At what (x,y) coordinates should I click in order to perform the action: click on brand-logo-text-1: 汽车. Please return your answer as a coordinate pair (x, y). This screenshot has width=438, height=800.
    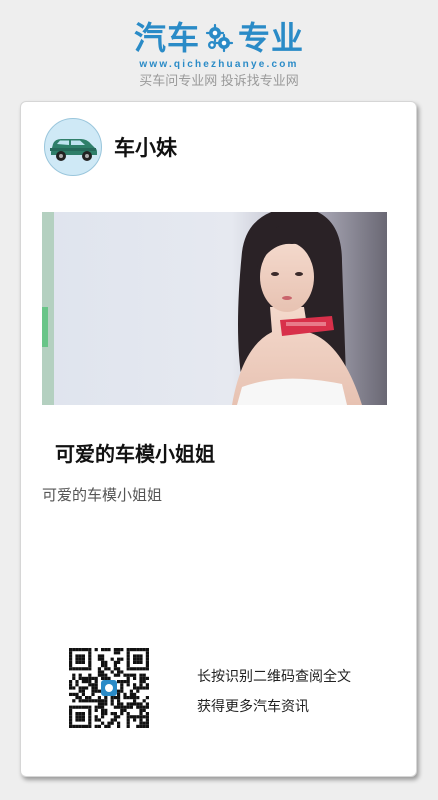
    Looking at the image, I should click on (166, 38).